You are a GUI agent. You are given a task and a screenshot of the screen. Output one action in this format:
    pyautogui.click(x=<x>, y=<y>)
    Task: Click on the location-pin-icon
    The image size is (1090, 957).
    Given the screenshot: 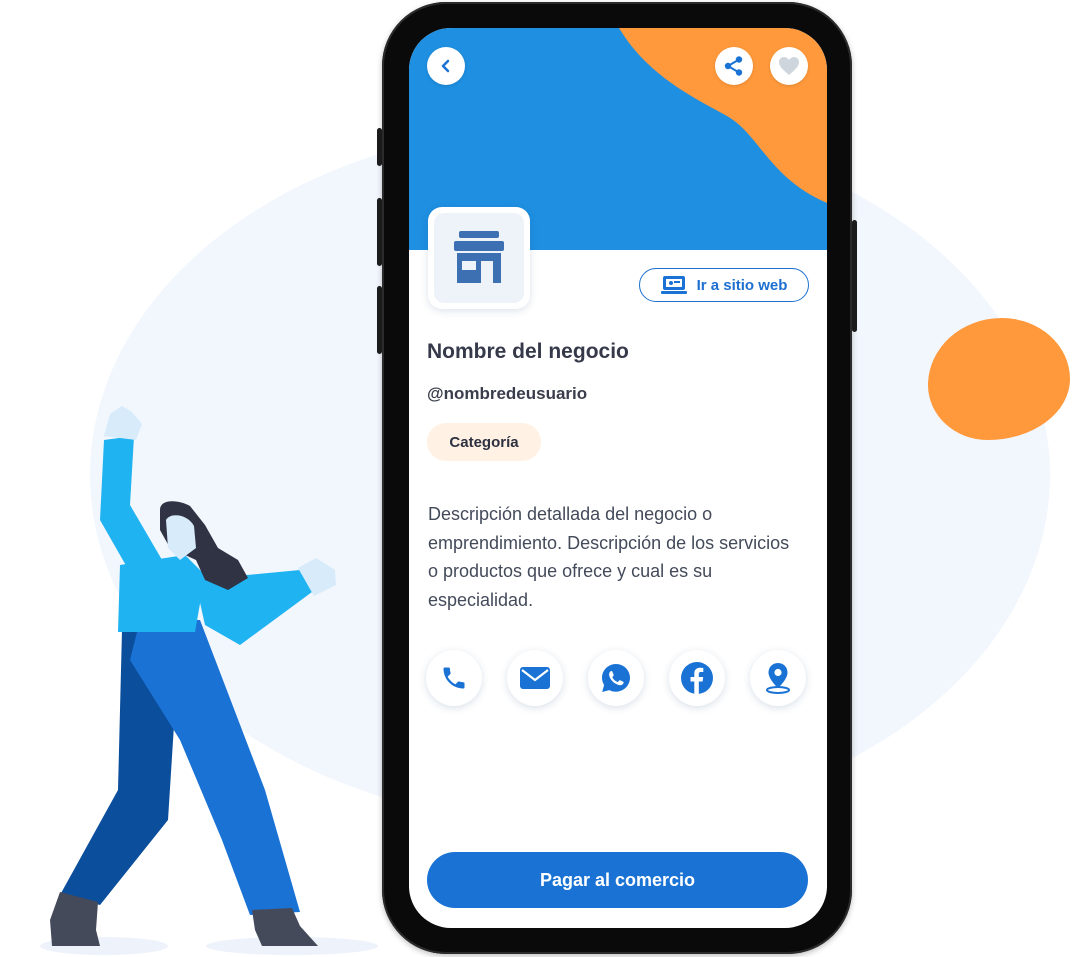 What is the action you would take?
    pyautogui.click(x=778, y=678)
    